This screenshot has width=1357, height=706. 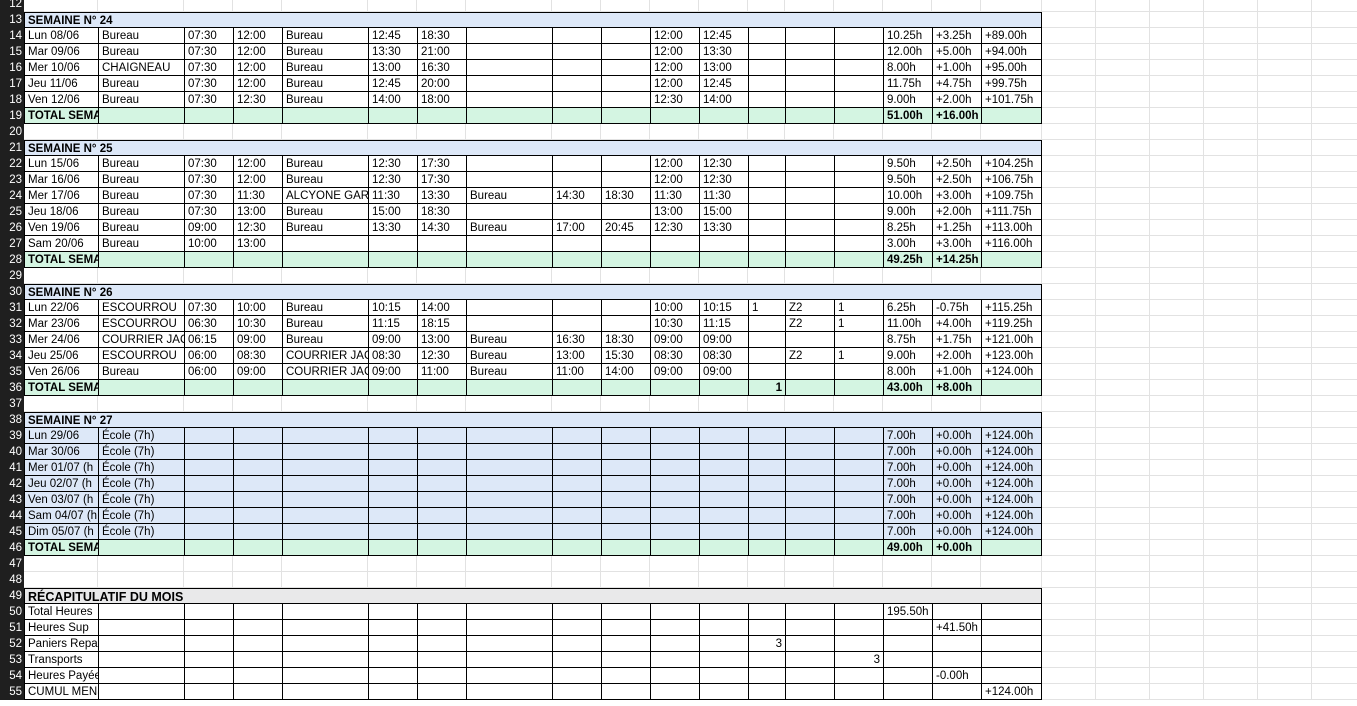 What do you see at coordinates (956, 116) in the screenshot?
I see `data-cell: +16.00h` at bounding box center [956, 116].